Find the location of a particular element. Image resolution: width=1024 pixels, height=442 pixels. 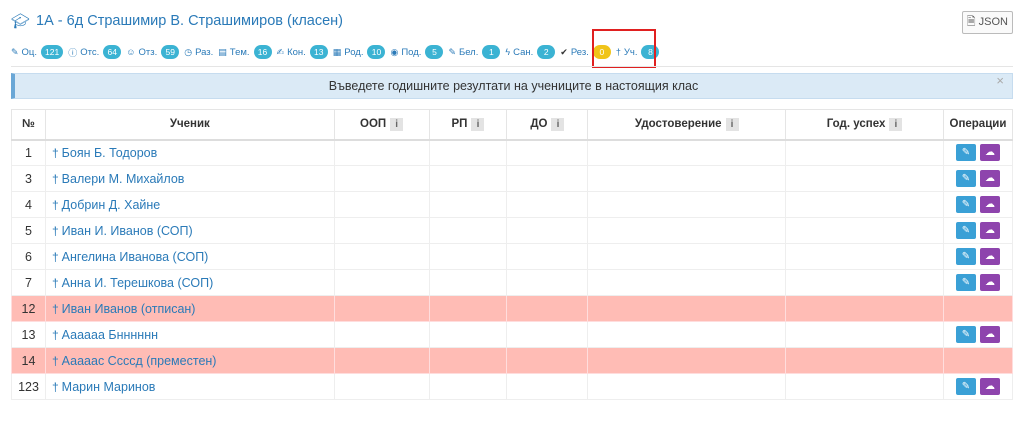

student-name: Анна И. Терешкова (СОП) is located at coordinates (138, 283).